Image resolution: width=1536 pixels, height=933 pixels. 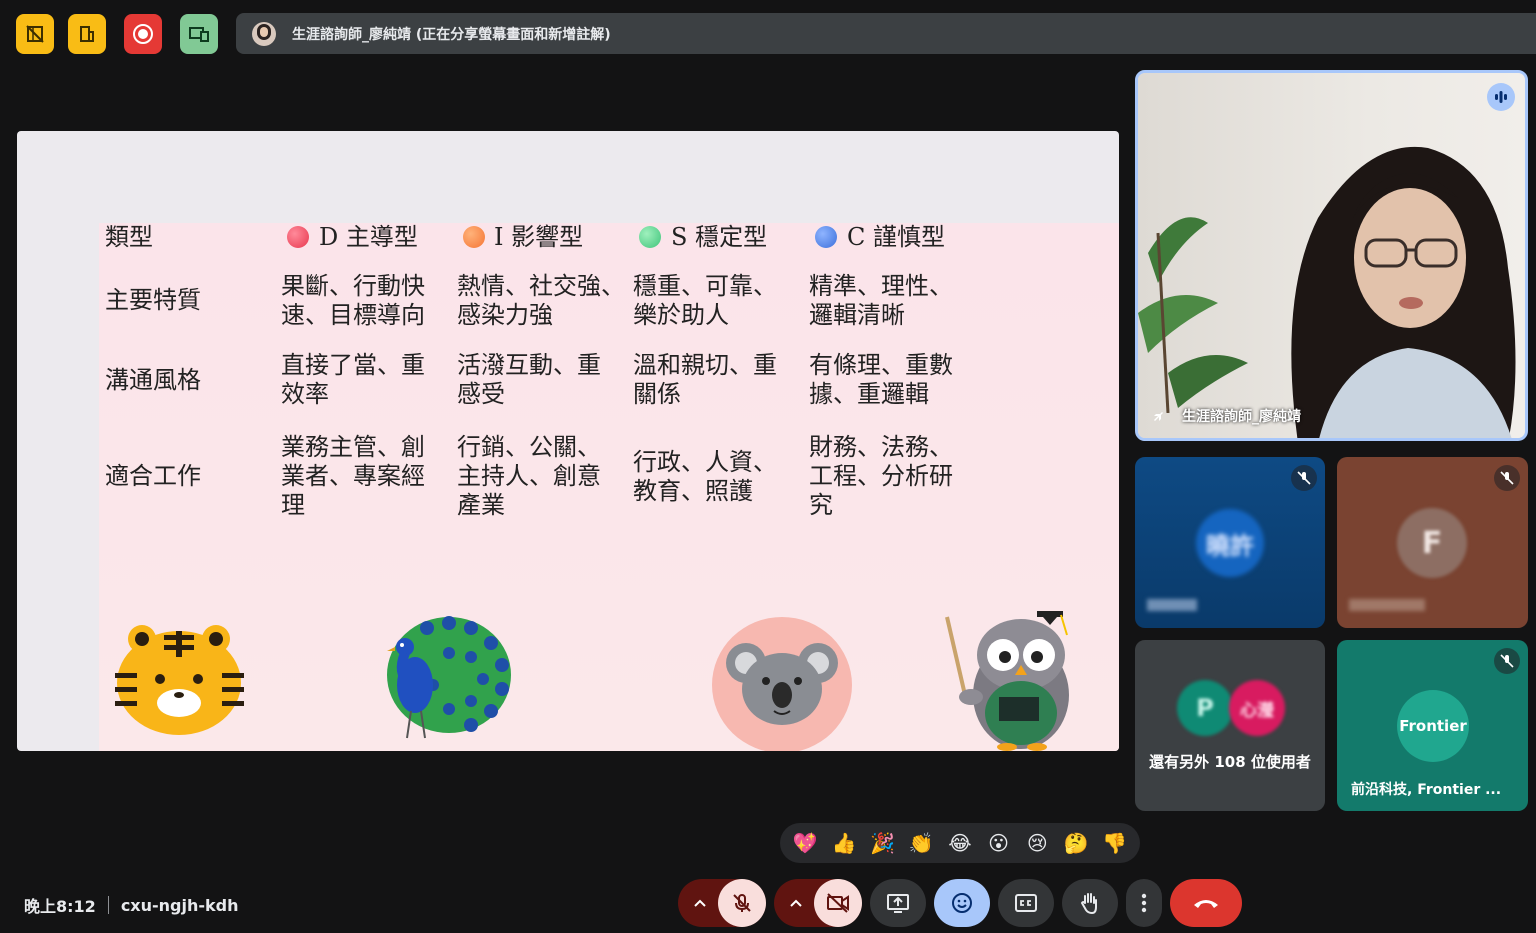 I want to click on row-label-communication: 溝通風格, so click(x=153, y=380).